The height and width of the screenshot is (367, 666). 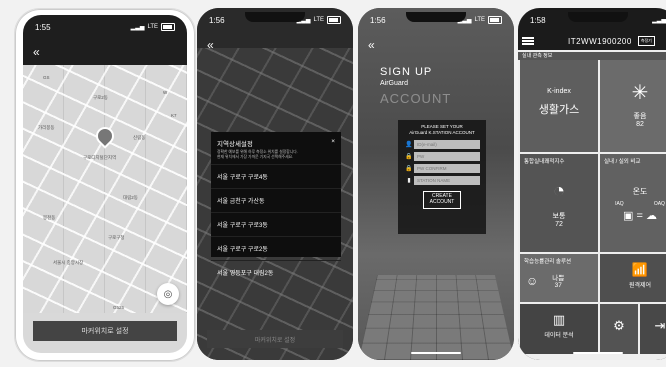 What do you see at coordinates (394, 83) in the screenshot?
I see `brand-name: AirGuard` at bounding box center [394, 83].